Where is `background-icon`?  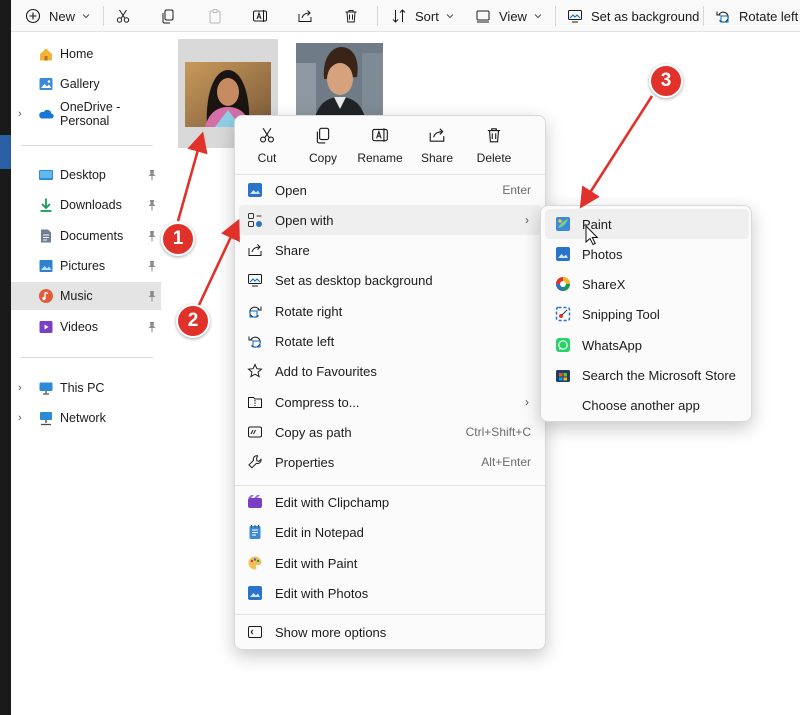
background-icon is located at coordinates (575, 16).